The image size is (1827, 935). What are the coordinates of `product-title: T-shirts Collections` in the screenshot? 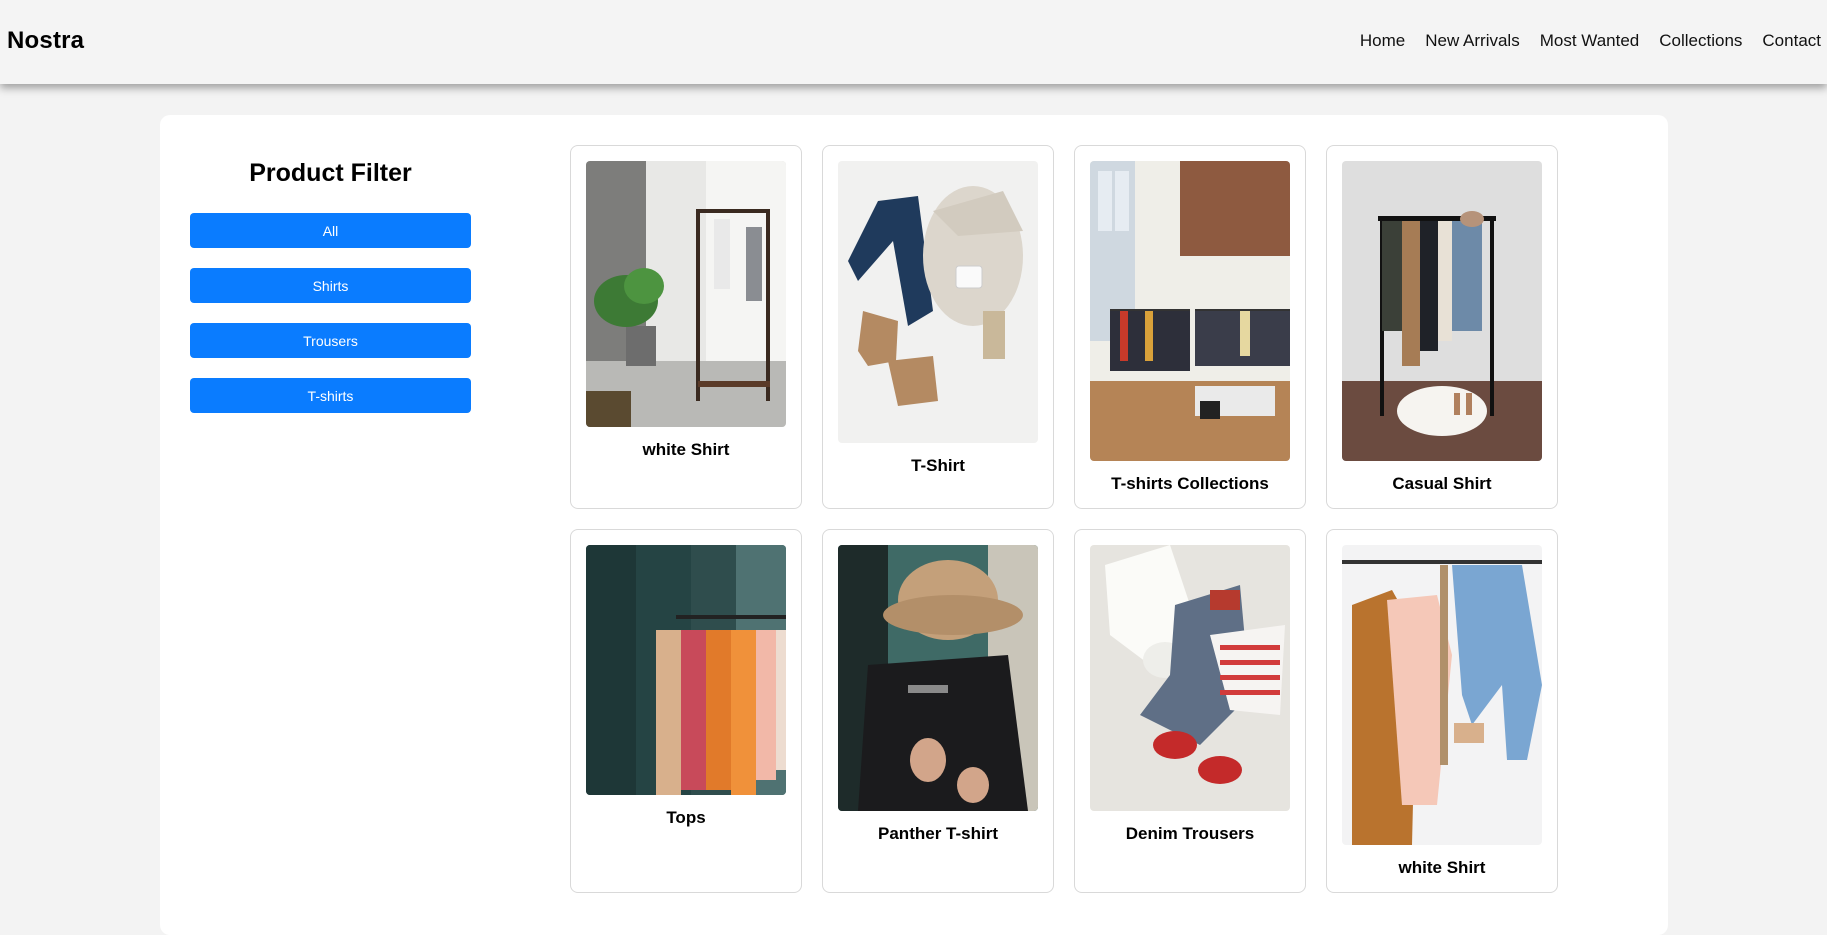 It's located at (1190, 483).